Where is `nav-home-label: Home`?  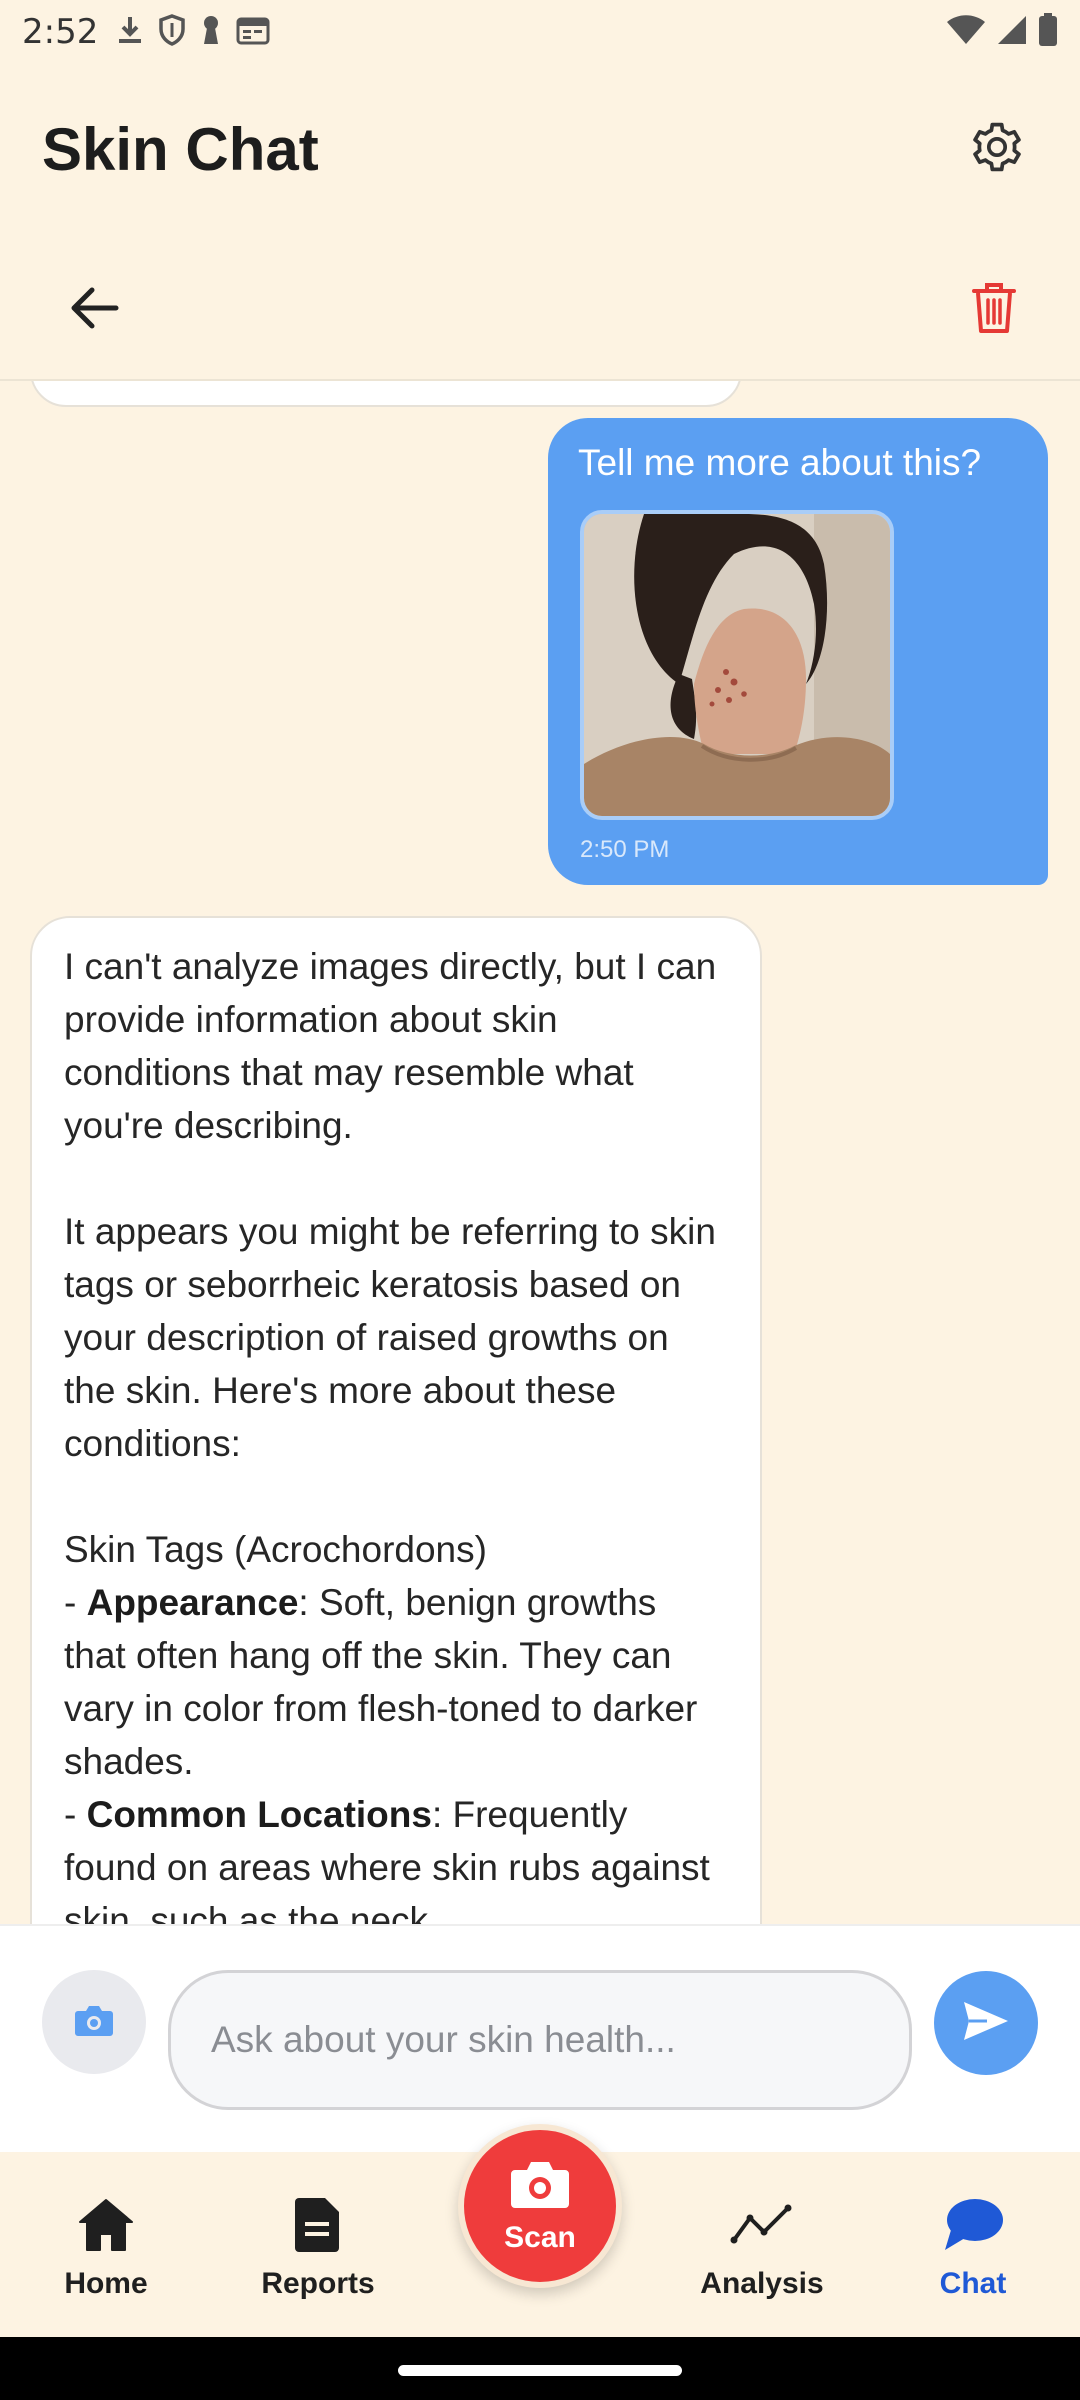
nav-home-label: Home is located at coordinates (106, 2283).